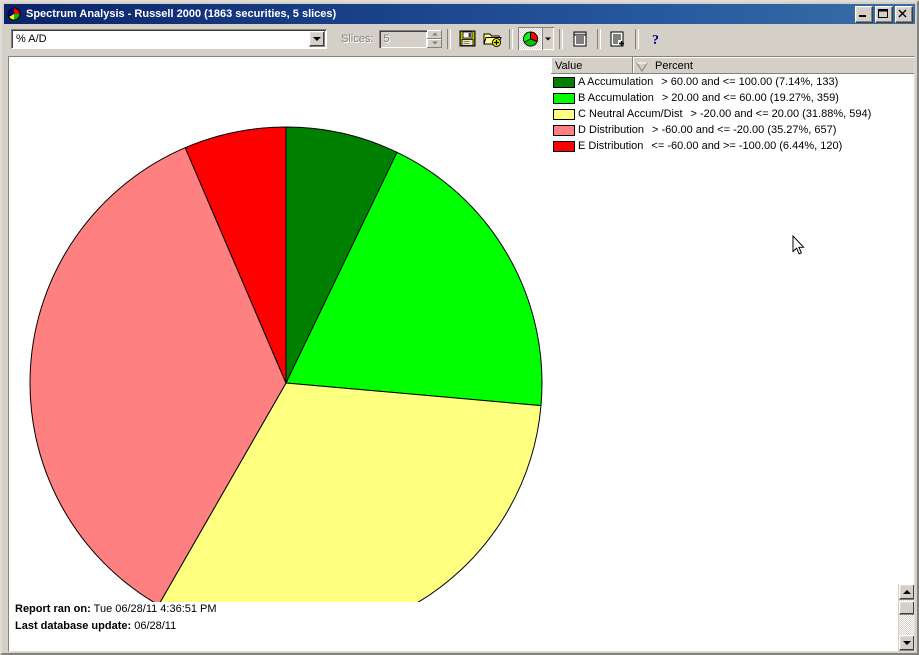 This screenshot has height=655, width=919. I want to click on db-update-label: Last database update:, so click(73, 626).